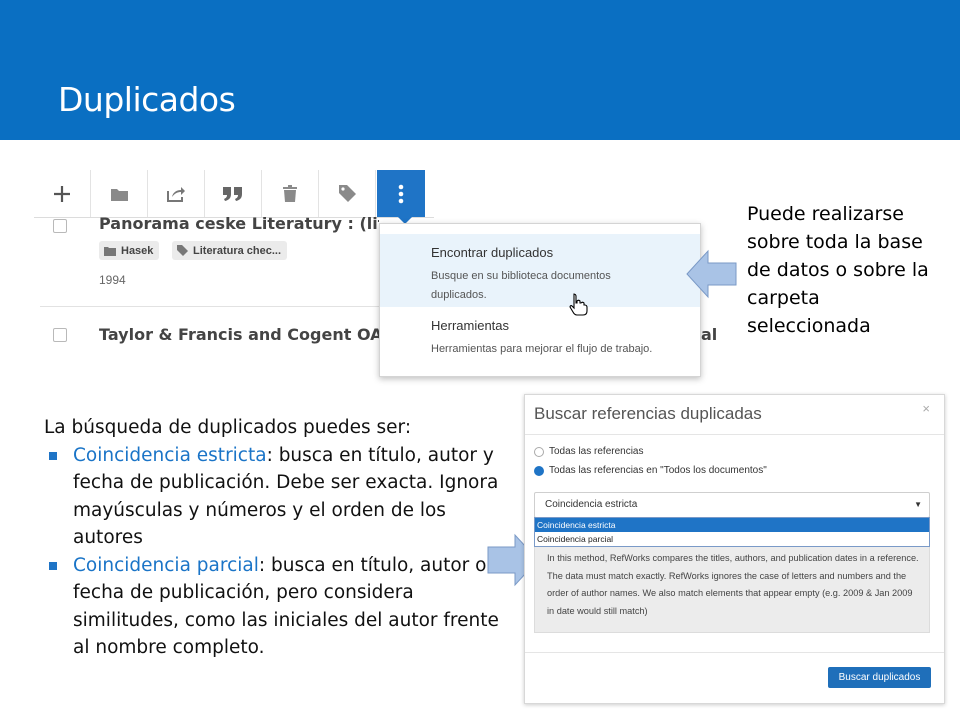 The height and width of the screenshot is (720, 960). I want to click on quote-icon, so click(232, 193).